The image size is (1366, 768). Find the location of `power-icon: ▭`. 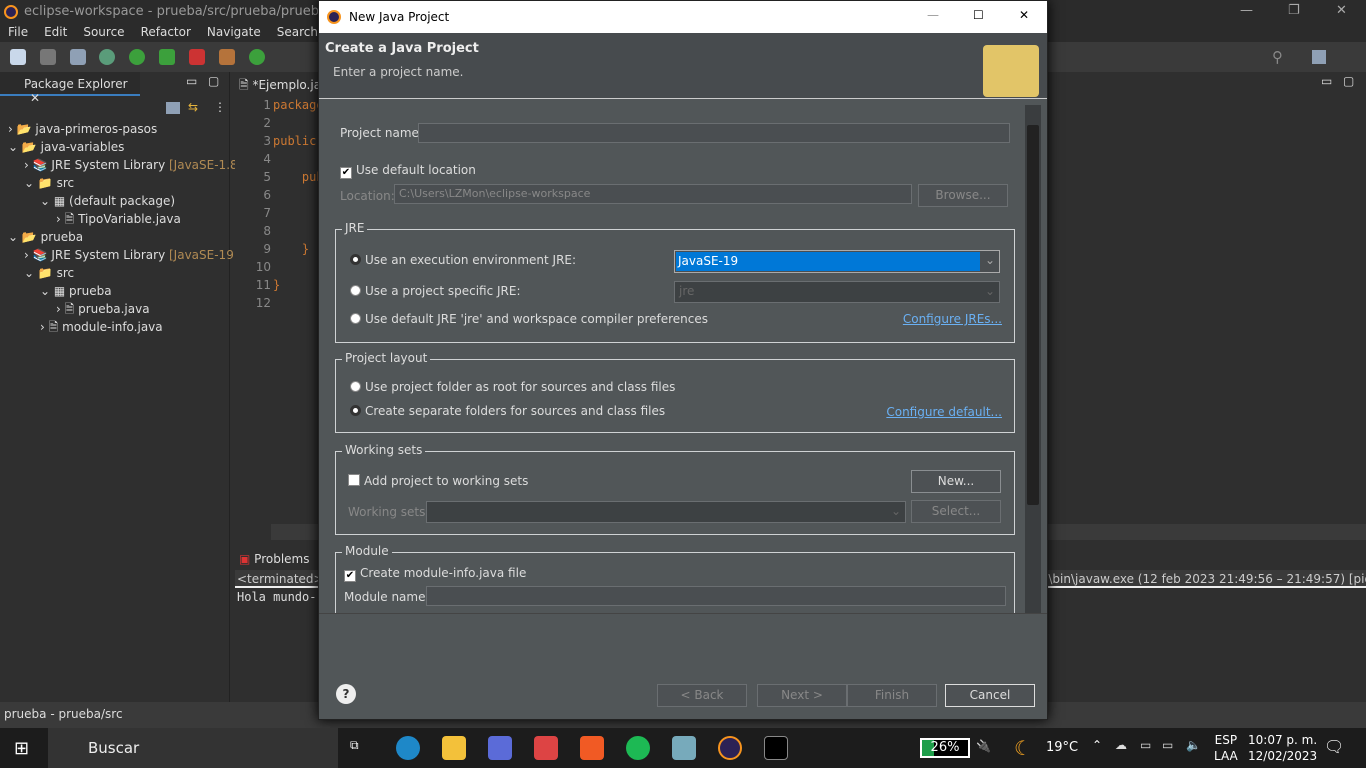

power-icon: ▭ is located at coordinates (1167, 745).